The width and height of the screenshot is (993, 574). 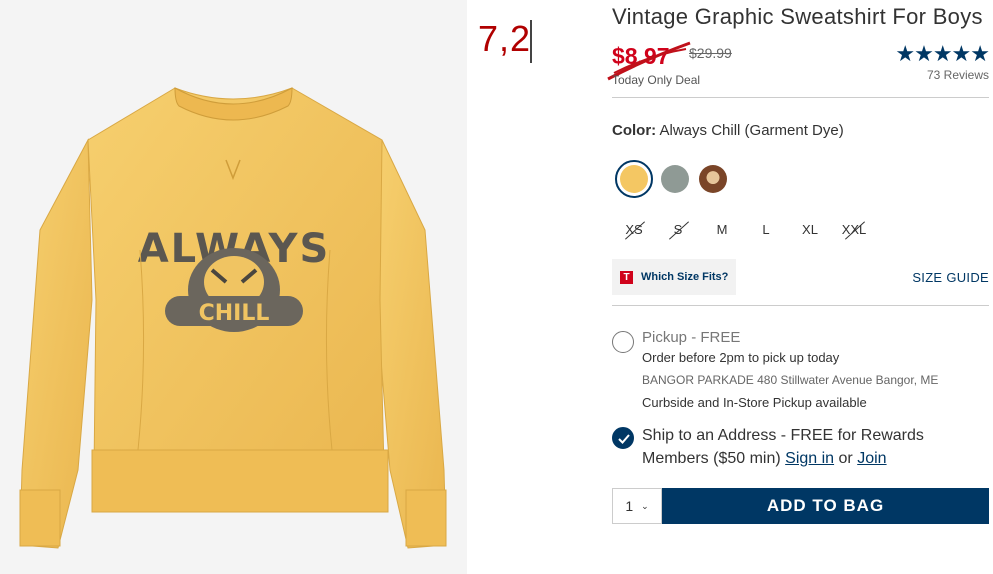 What do you see at coordinates (675, 179) in the screenshot?
I see `swatch-grey` at bounding box center [675, 179].